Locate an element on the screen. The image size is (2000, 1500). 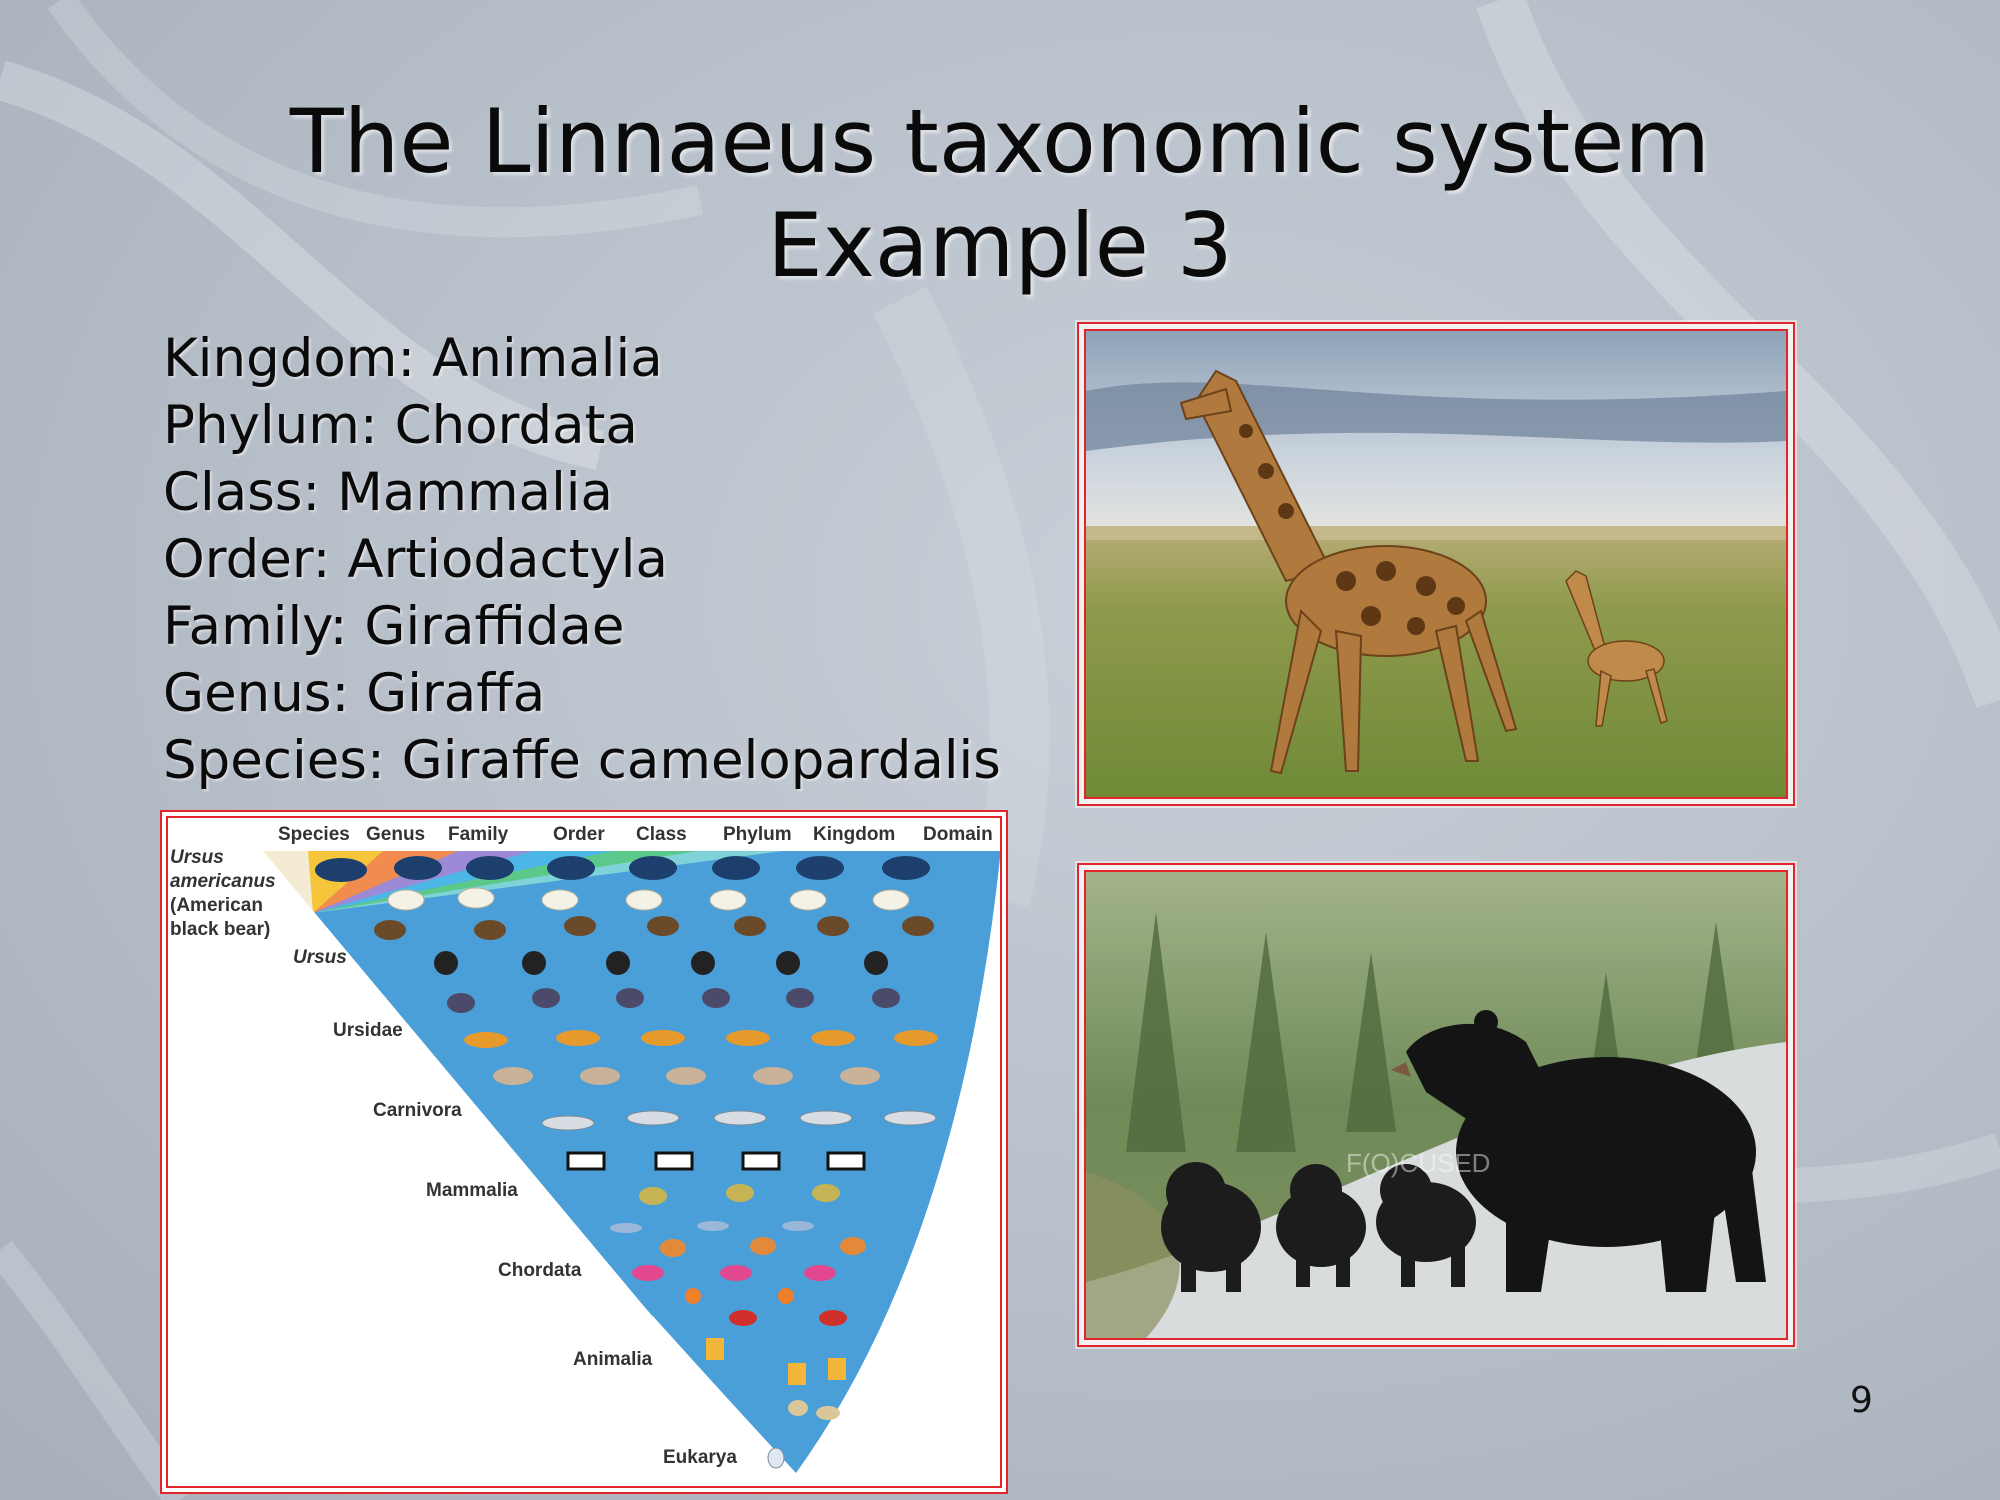
taxonomy-phylum: Phylum: Chordata is located at coordinates (400, 425).